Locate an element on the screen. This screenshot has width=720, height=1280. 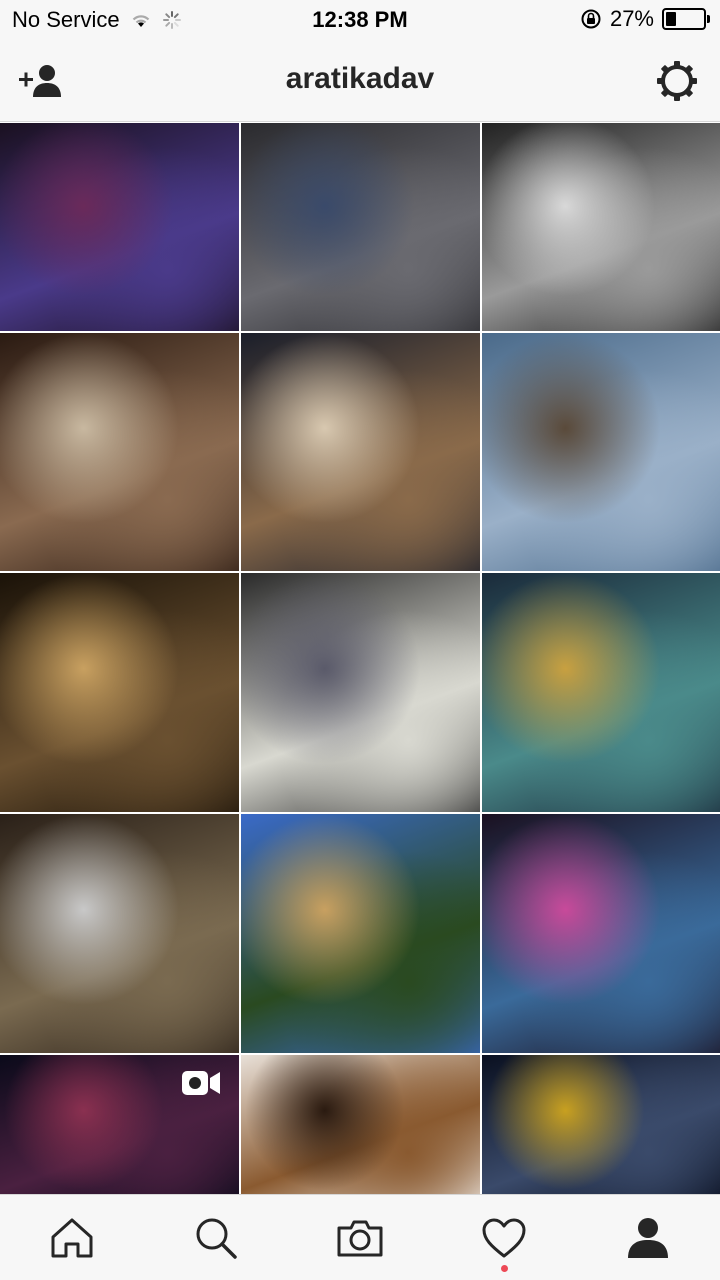
settings-button is located at coordinates (677, 81).